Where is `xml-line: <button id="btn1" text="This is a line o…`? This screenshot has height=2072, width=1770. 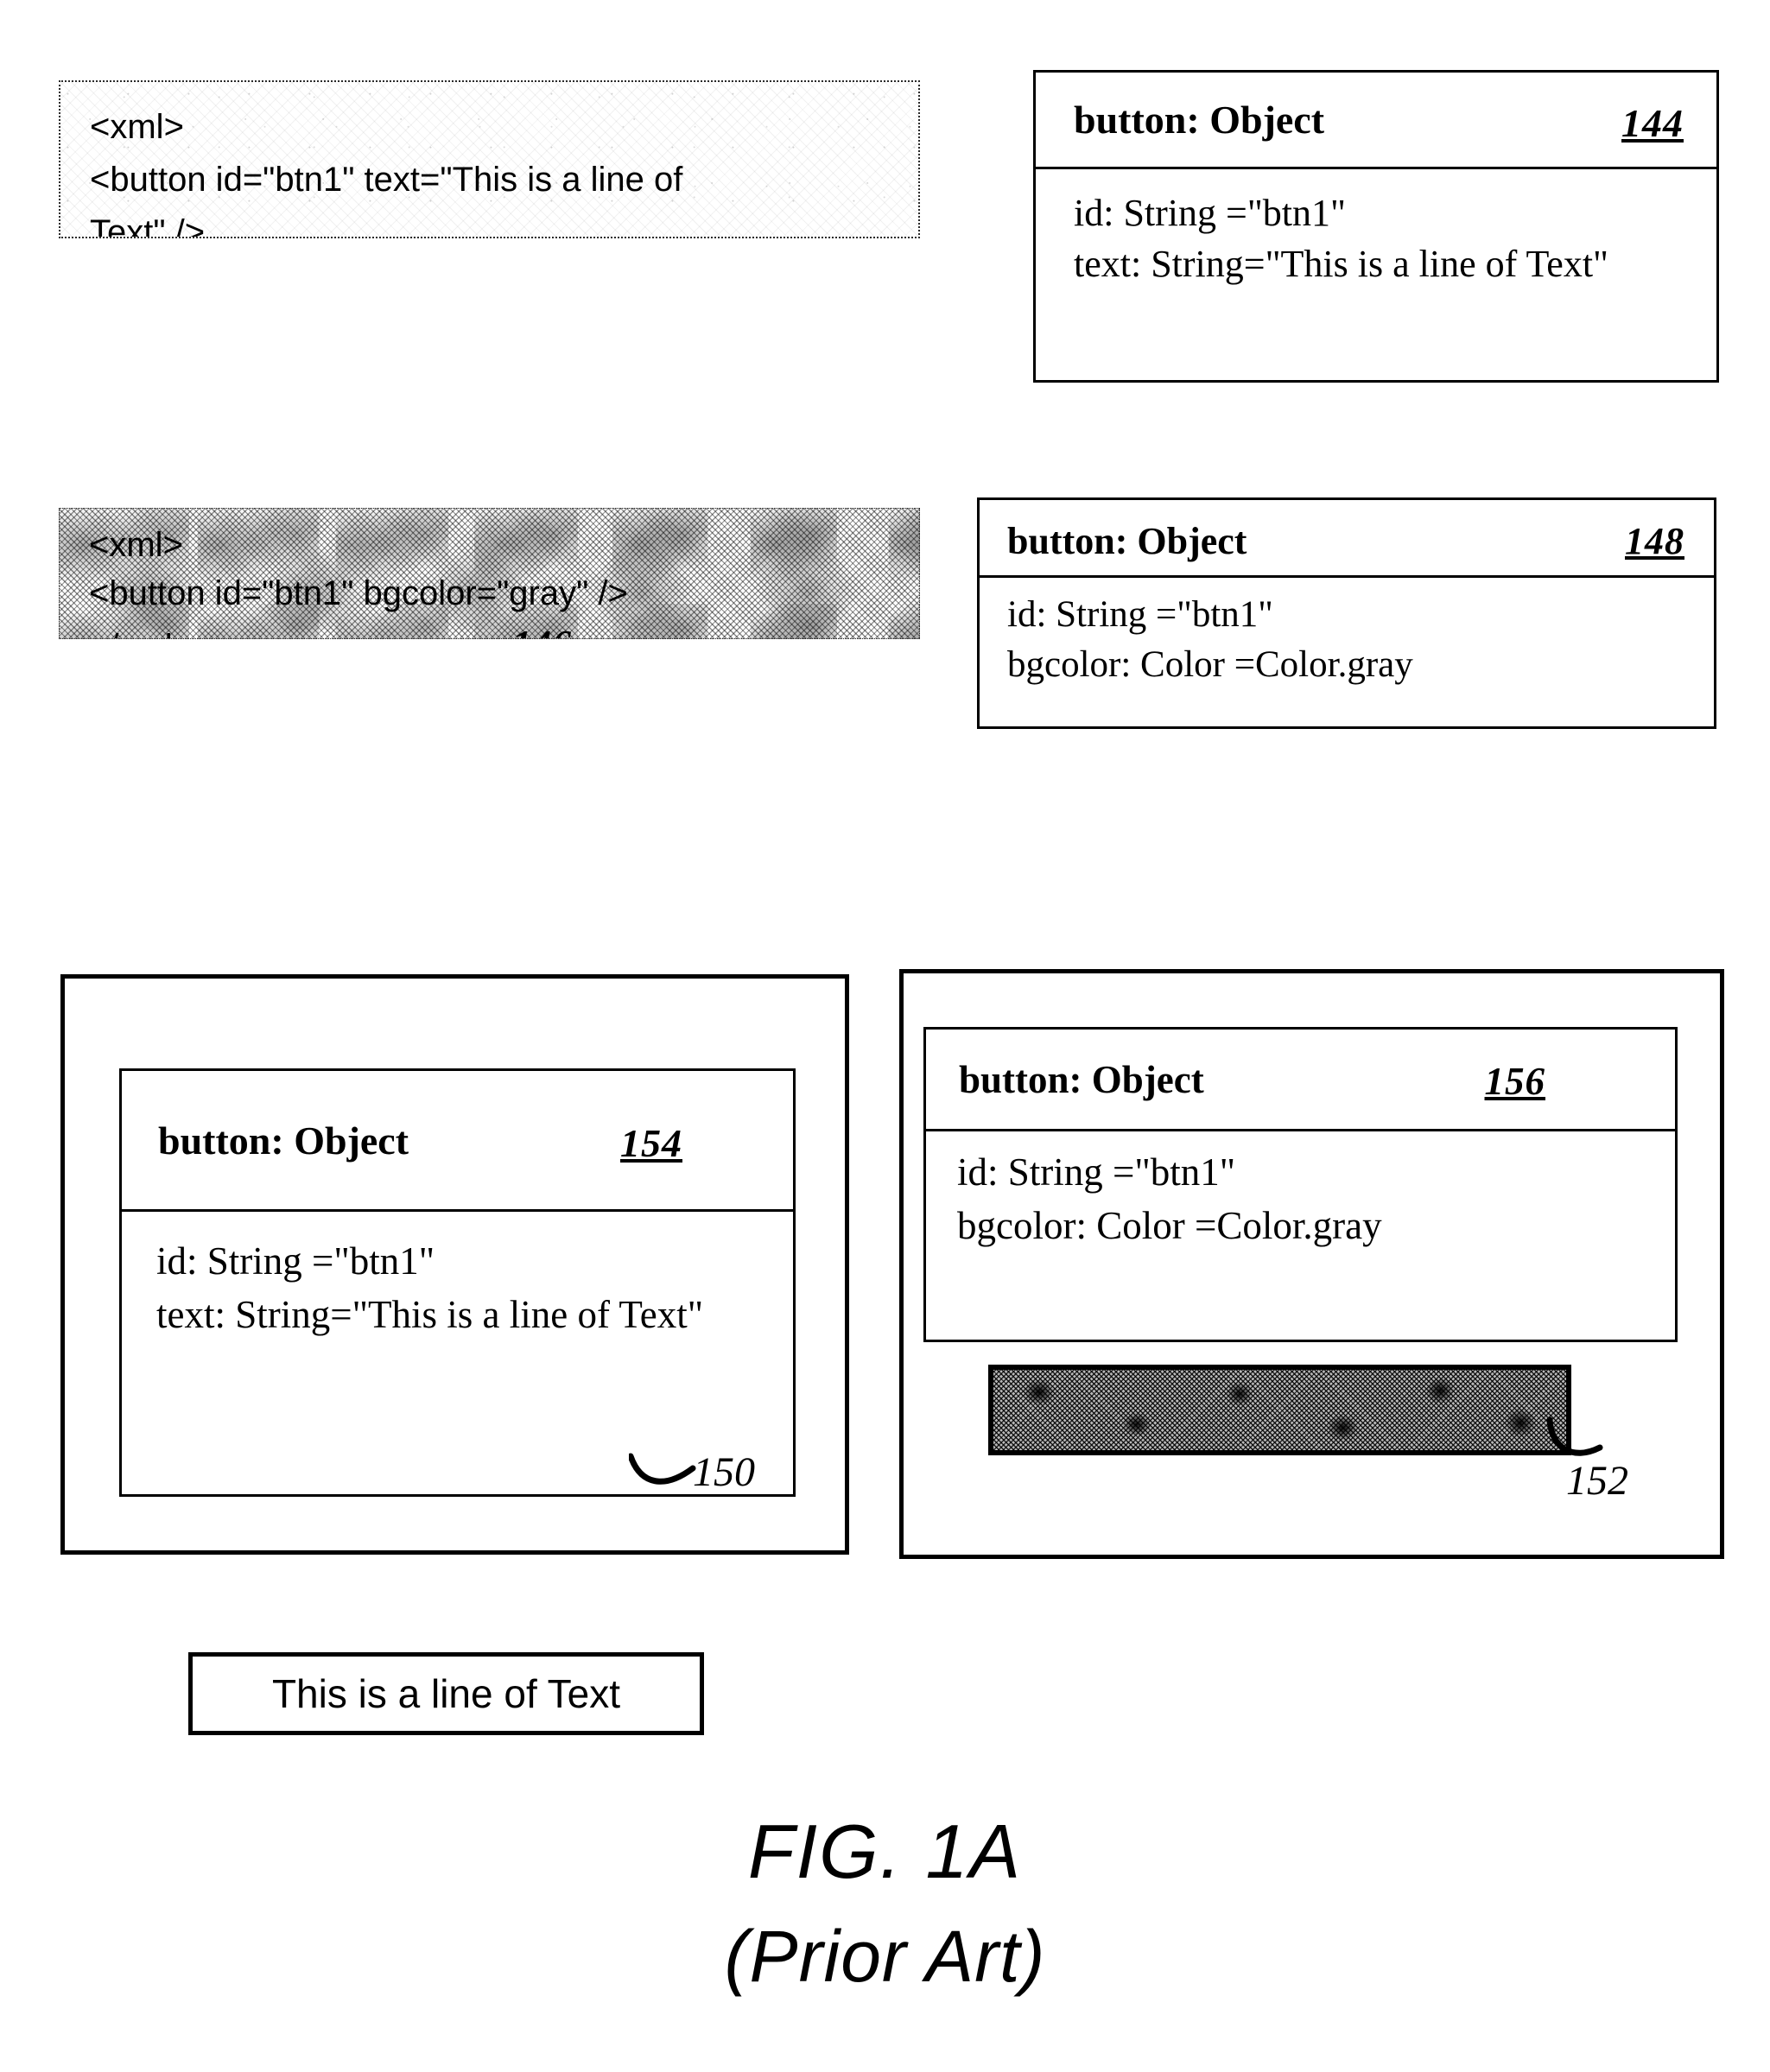 xml-line: <button id="btn1" text="This is a line o… is located at coordinates (386, 179).